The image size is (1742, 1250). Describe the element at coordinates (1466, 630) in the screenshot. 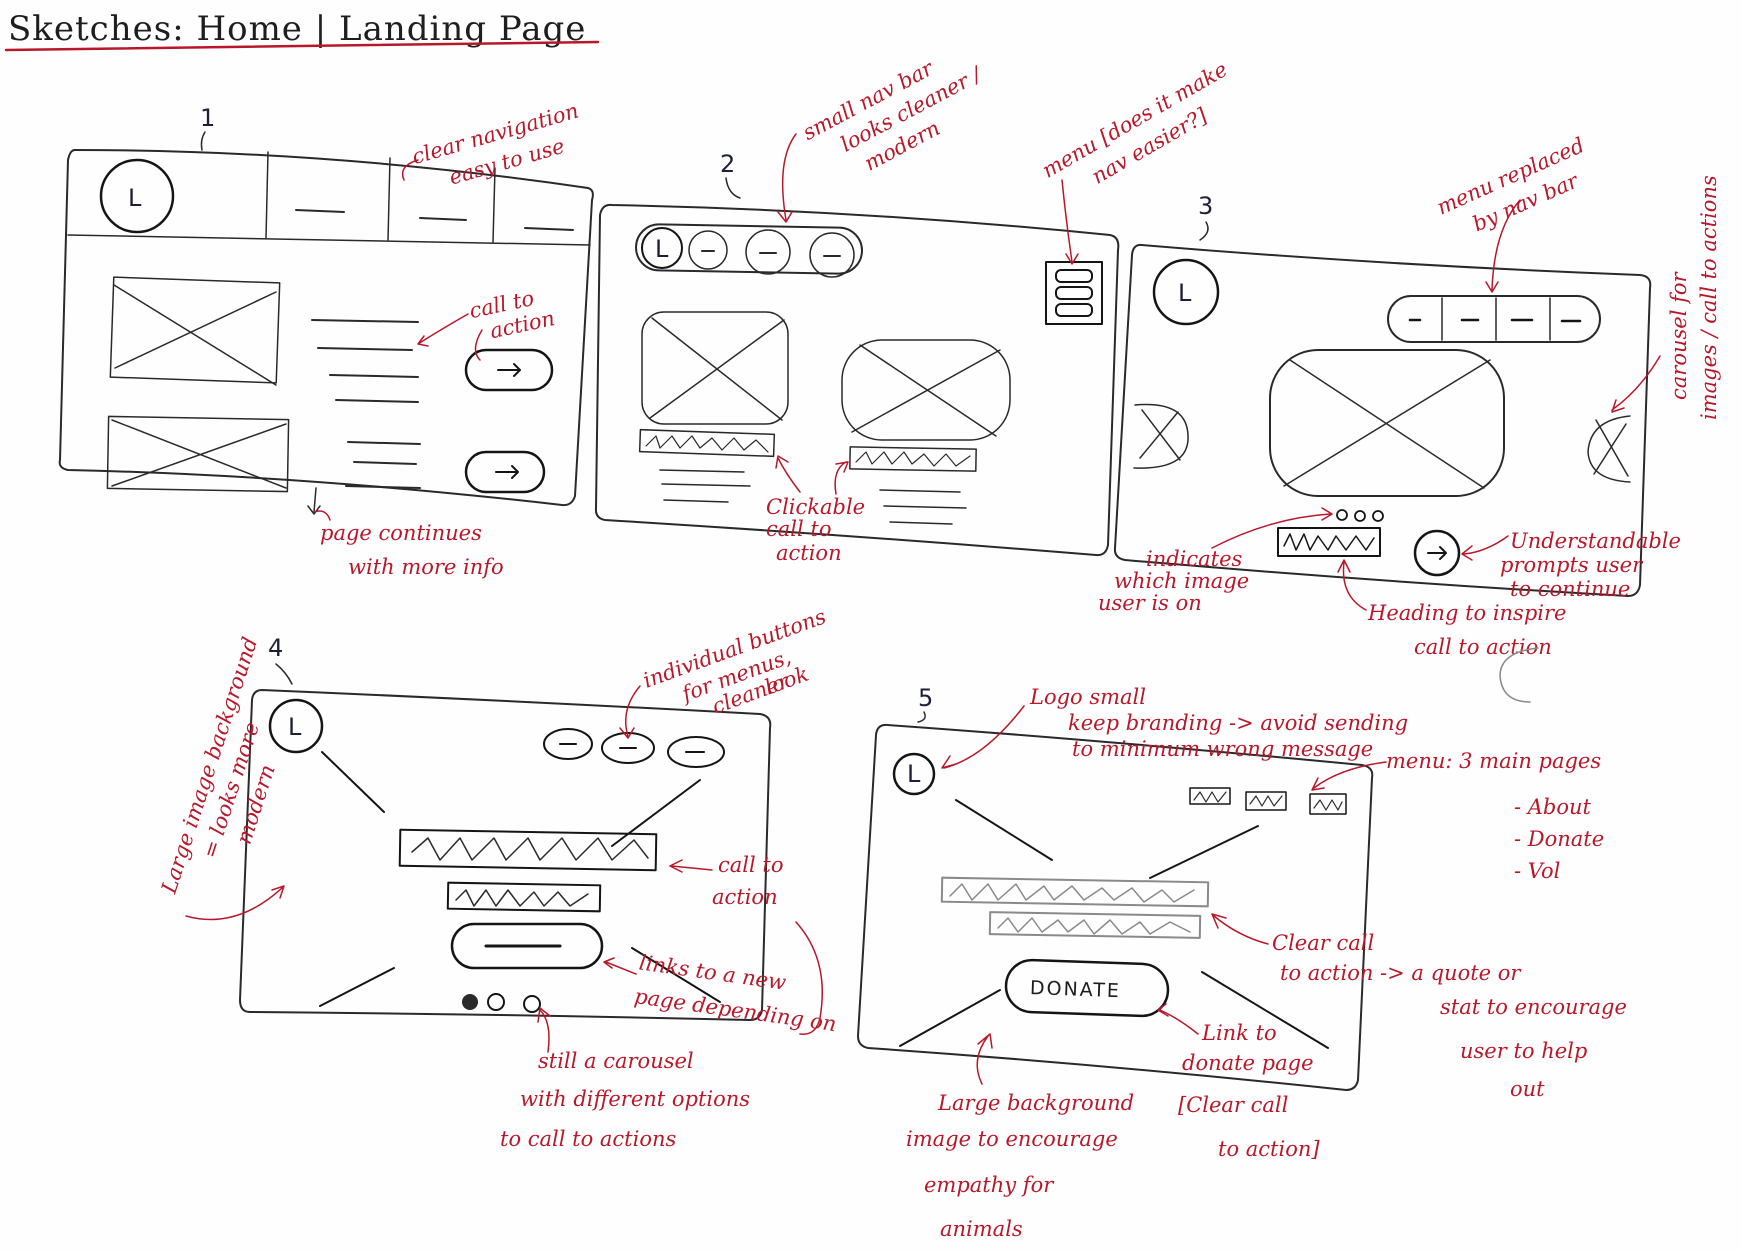

I see `annotation-s3-heading: Heading to inspire call to action` at that location.